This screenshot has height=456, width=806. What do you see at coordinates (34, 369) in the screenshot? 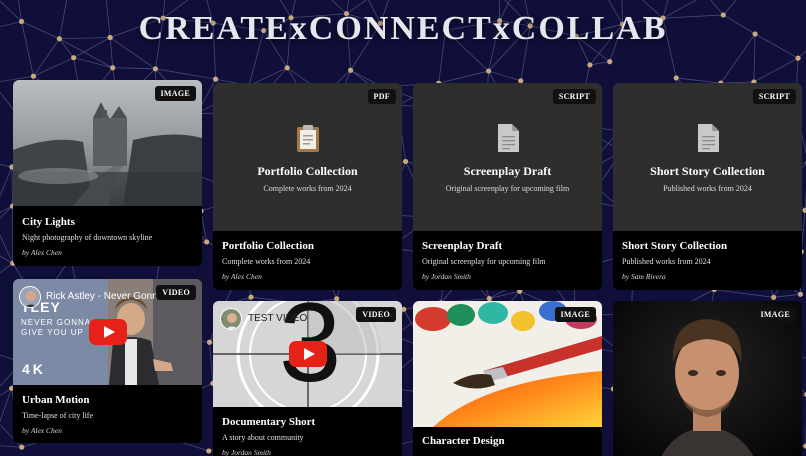
I see `video-quality-label: 4K` at bounding box center [34, 369].